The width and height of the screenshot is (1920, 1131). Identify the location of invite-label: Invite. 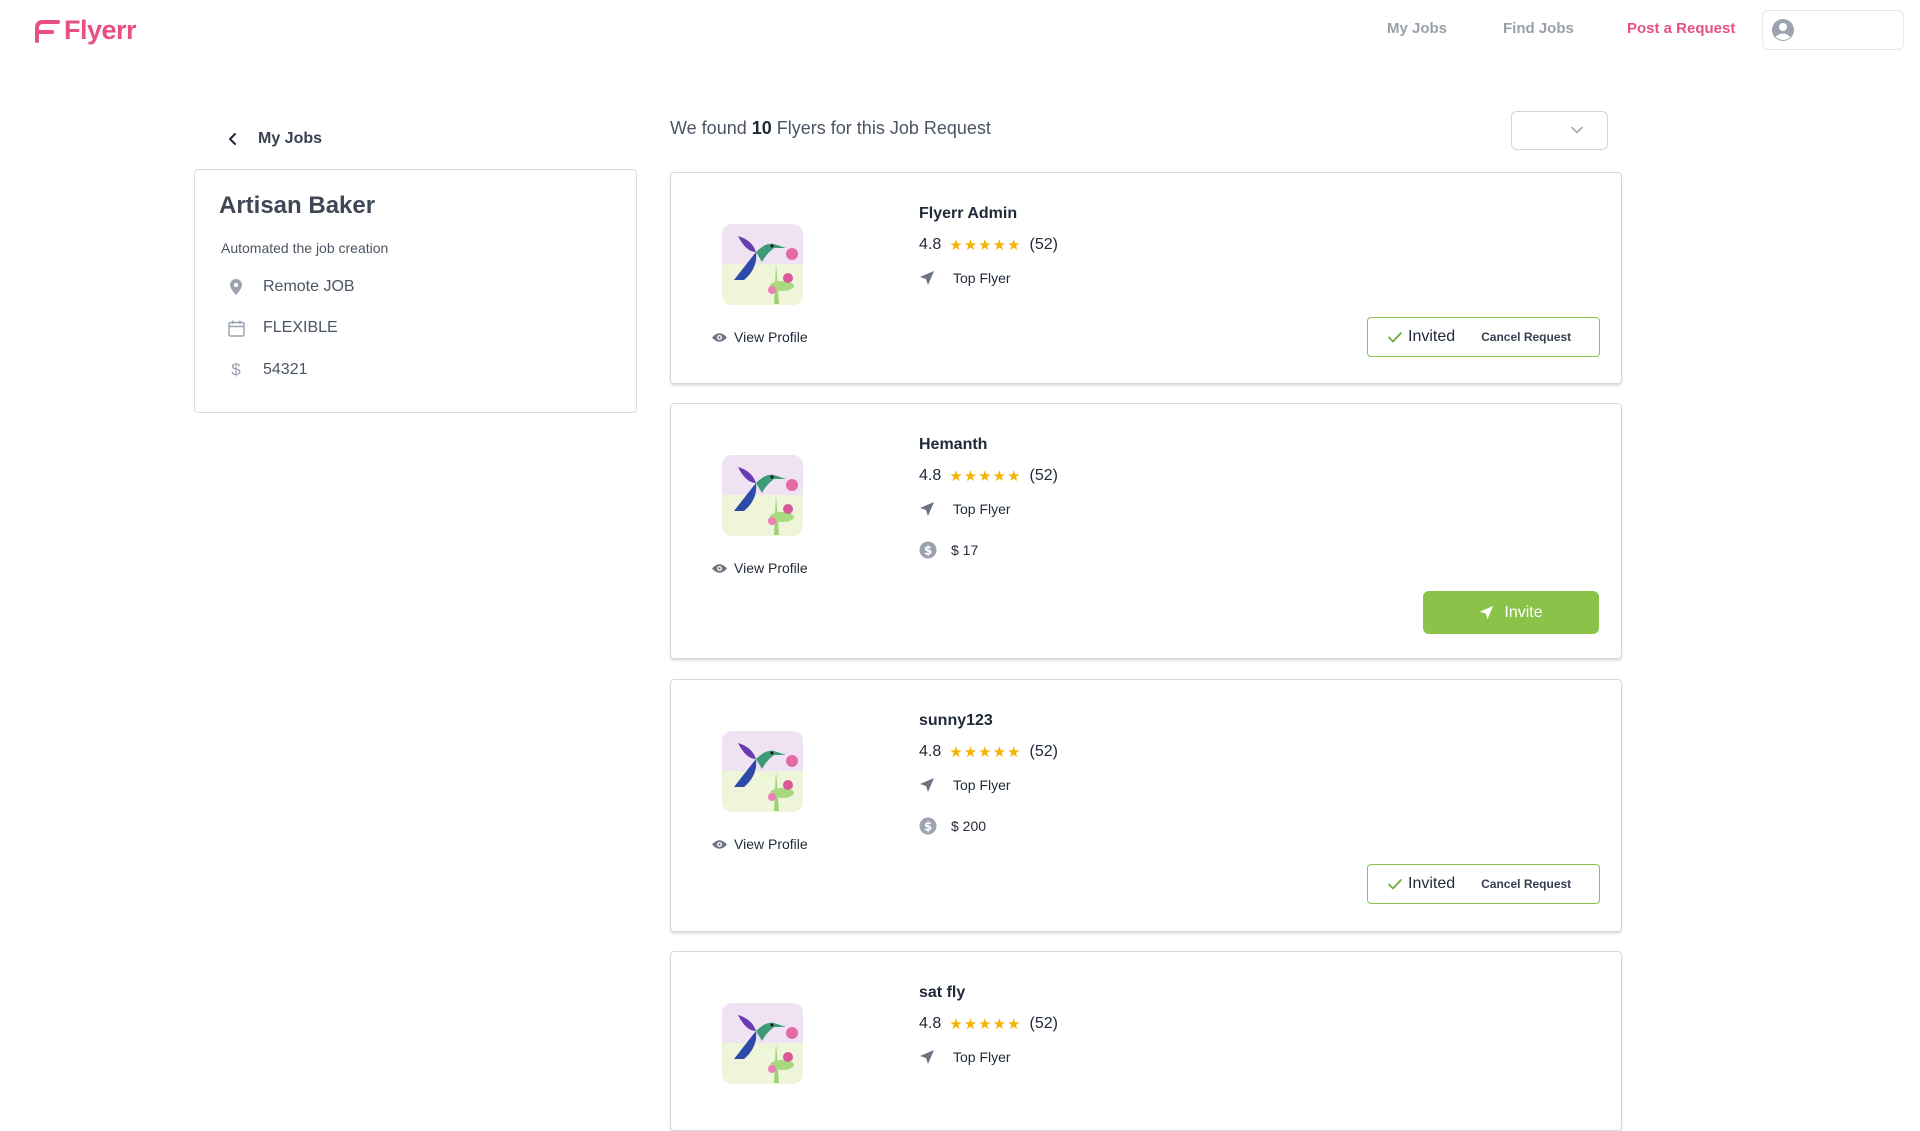
(1523, 612).